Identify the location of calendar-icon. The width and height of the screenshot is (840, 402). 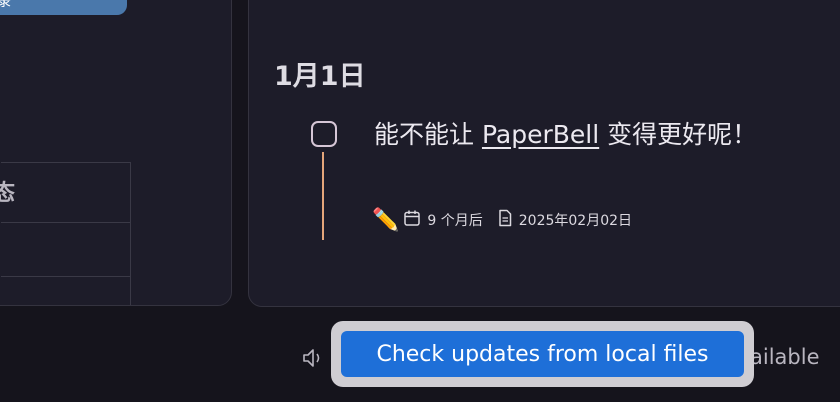
(415, 220).